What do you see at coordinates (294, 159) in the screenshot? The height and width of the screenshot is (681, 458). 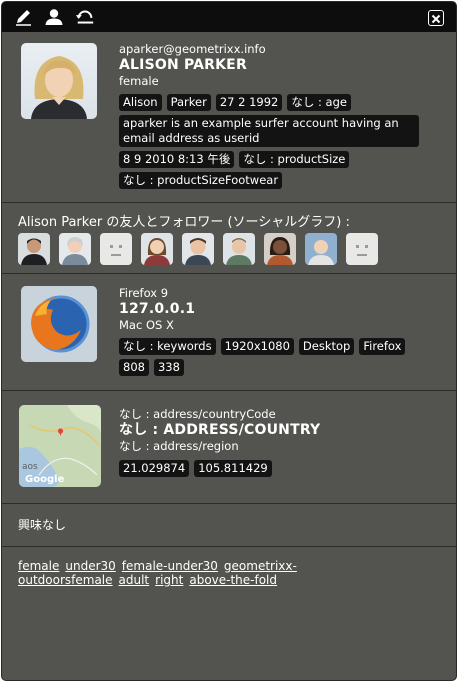 I see `tag-product-size: なし : productSize` at bounding box center [294, 159].